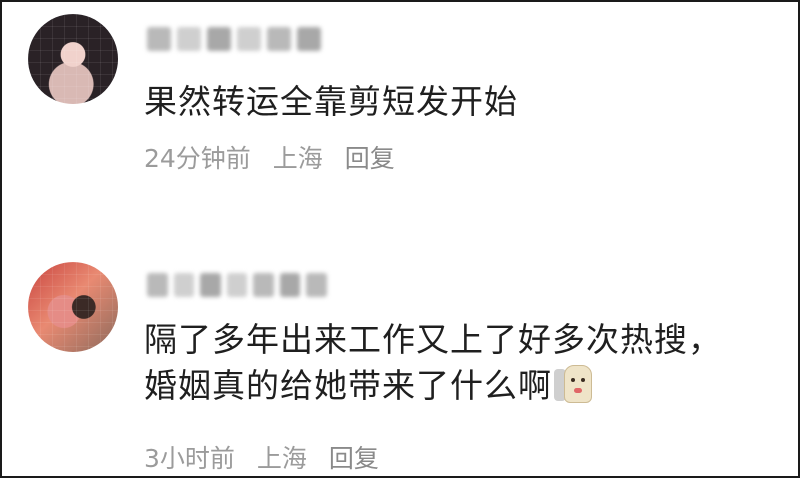 The width and height of the screenshot is (800, 478). What do you see at coordinates (197, 158) in the screenshot?
I see `comment-time: 24分钟前` at bounding box center [197, 158].